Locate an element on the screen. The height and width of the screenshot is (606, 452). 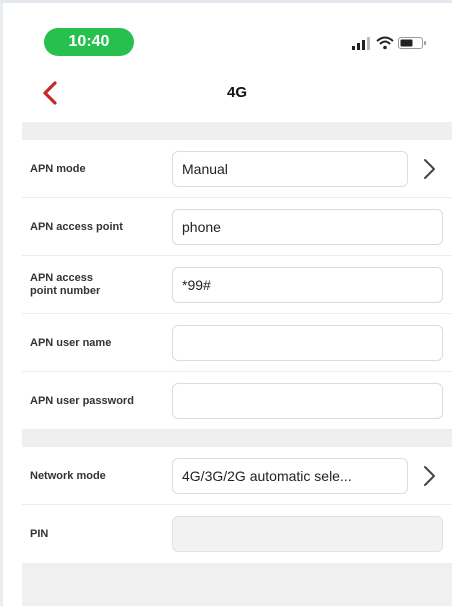
apn-access-point-number-row: APN access point number *99# is located at coordinates (237, 285).